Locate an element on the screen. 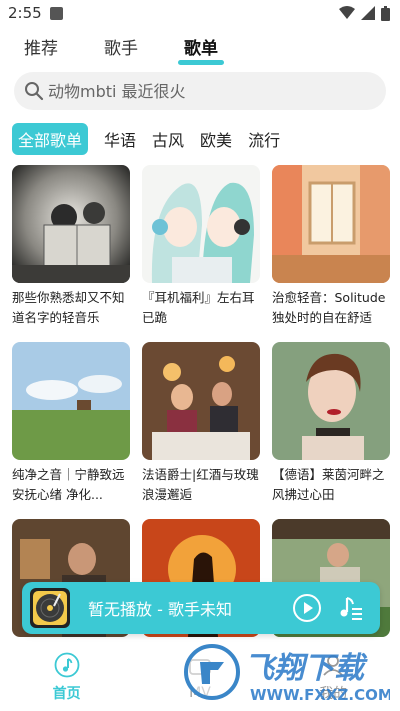 The image size is (400, 711). tab-recommend: 推荐 is located at coordinates (41, 46).